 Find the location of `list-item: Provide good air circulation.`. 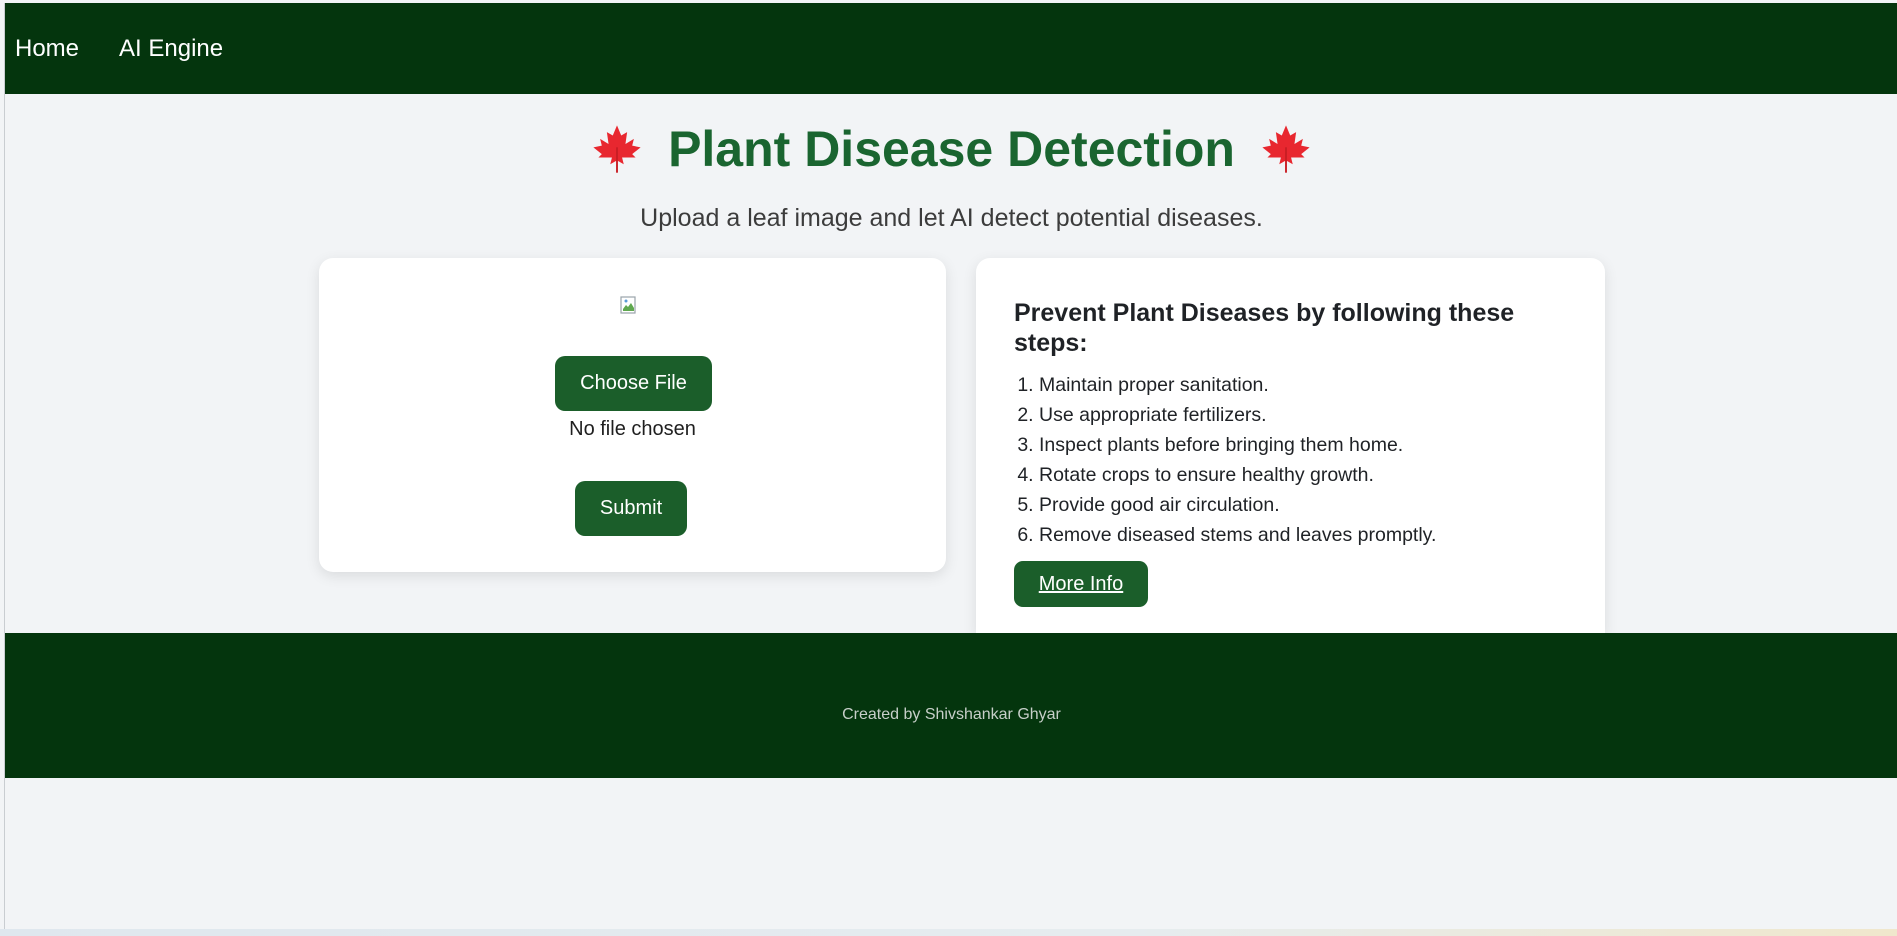

list-item: Provide good air circulation. is located at coordinates (1237, 505).